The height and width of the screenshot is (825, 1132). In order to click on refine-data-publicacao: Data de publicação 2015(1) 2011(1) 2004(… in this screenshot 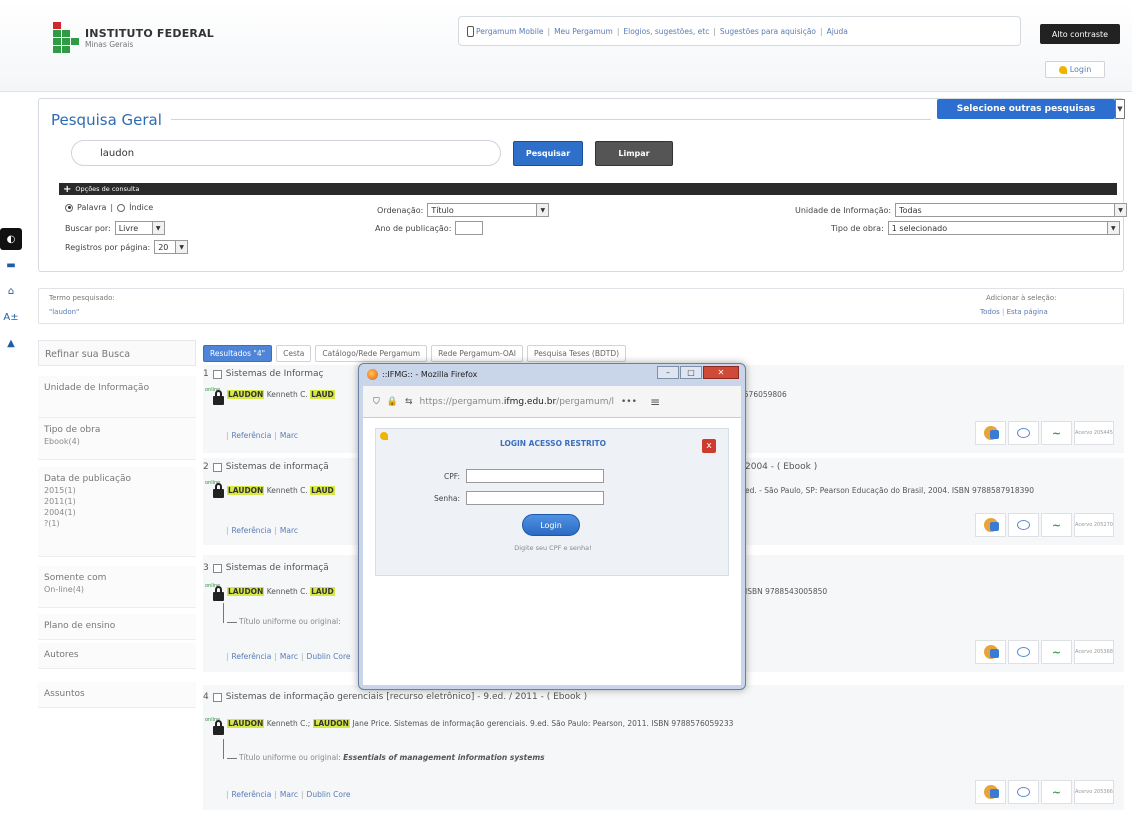, I will do `click(117, 512)`.